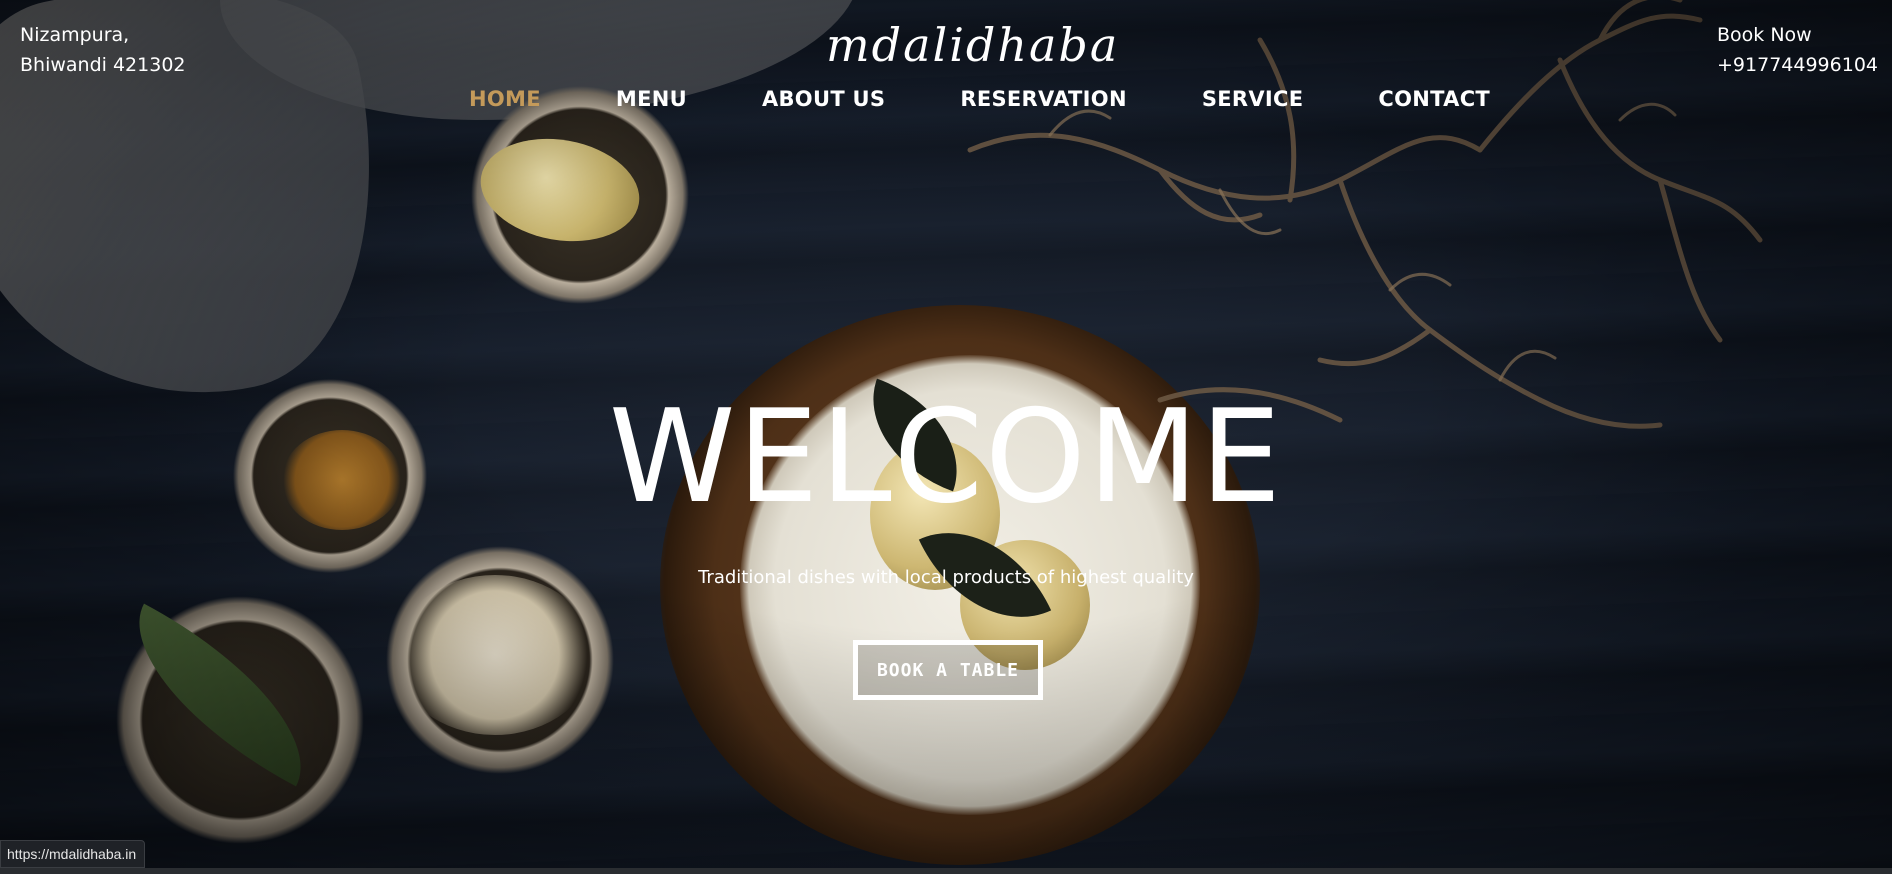  I want to click on nav-item-service: SERVICE, so click(1253, 99).